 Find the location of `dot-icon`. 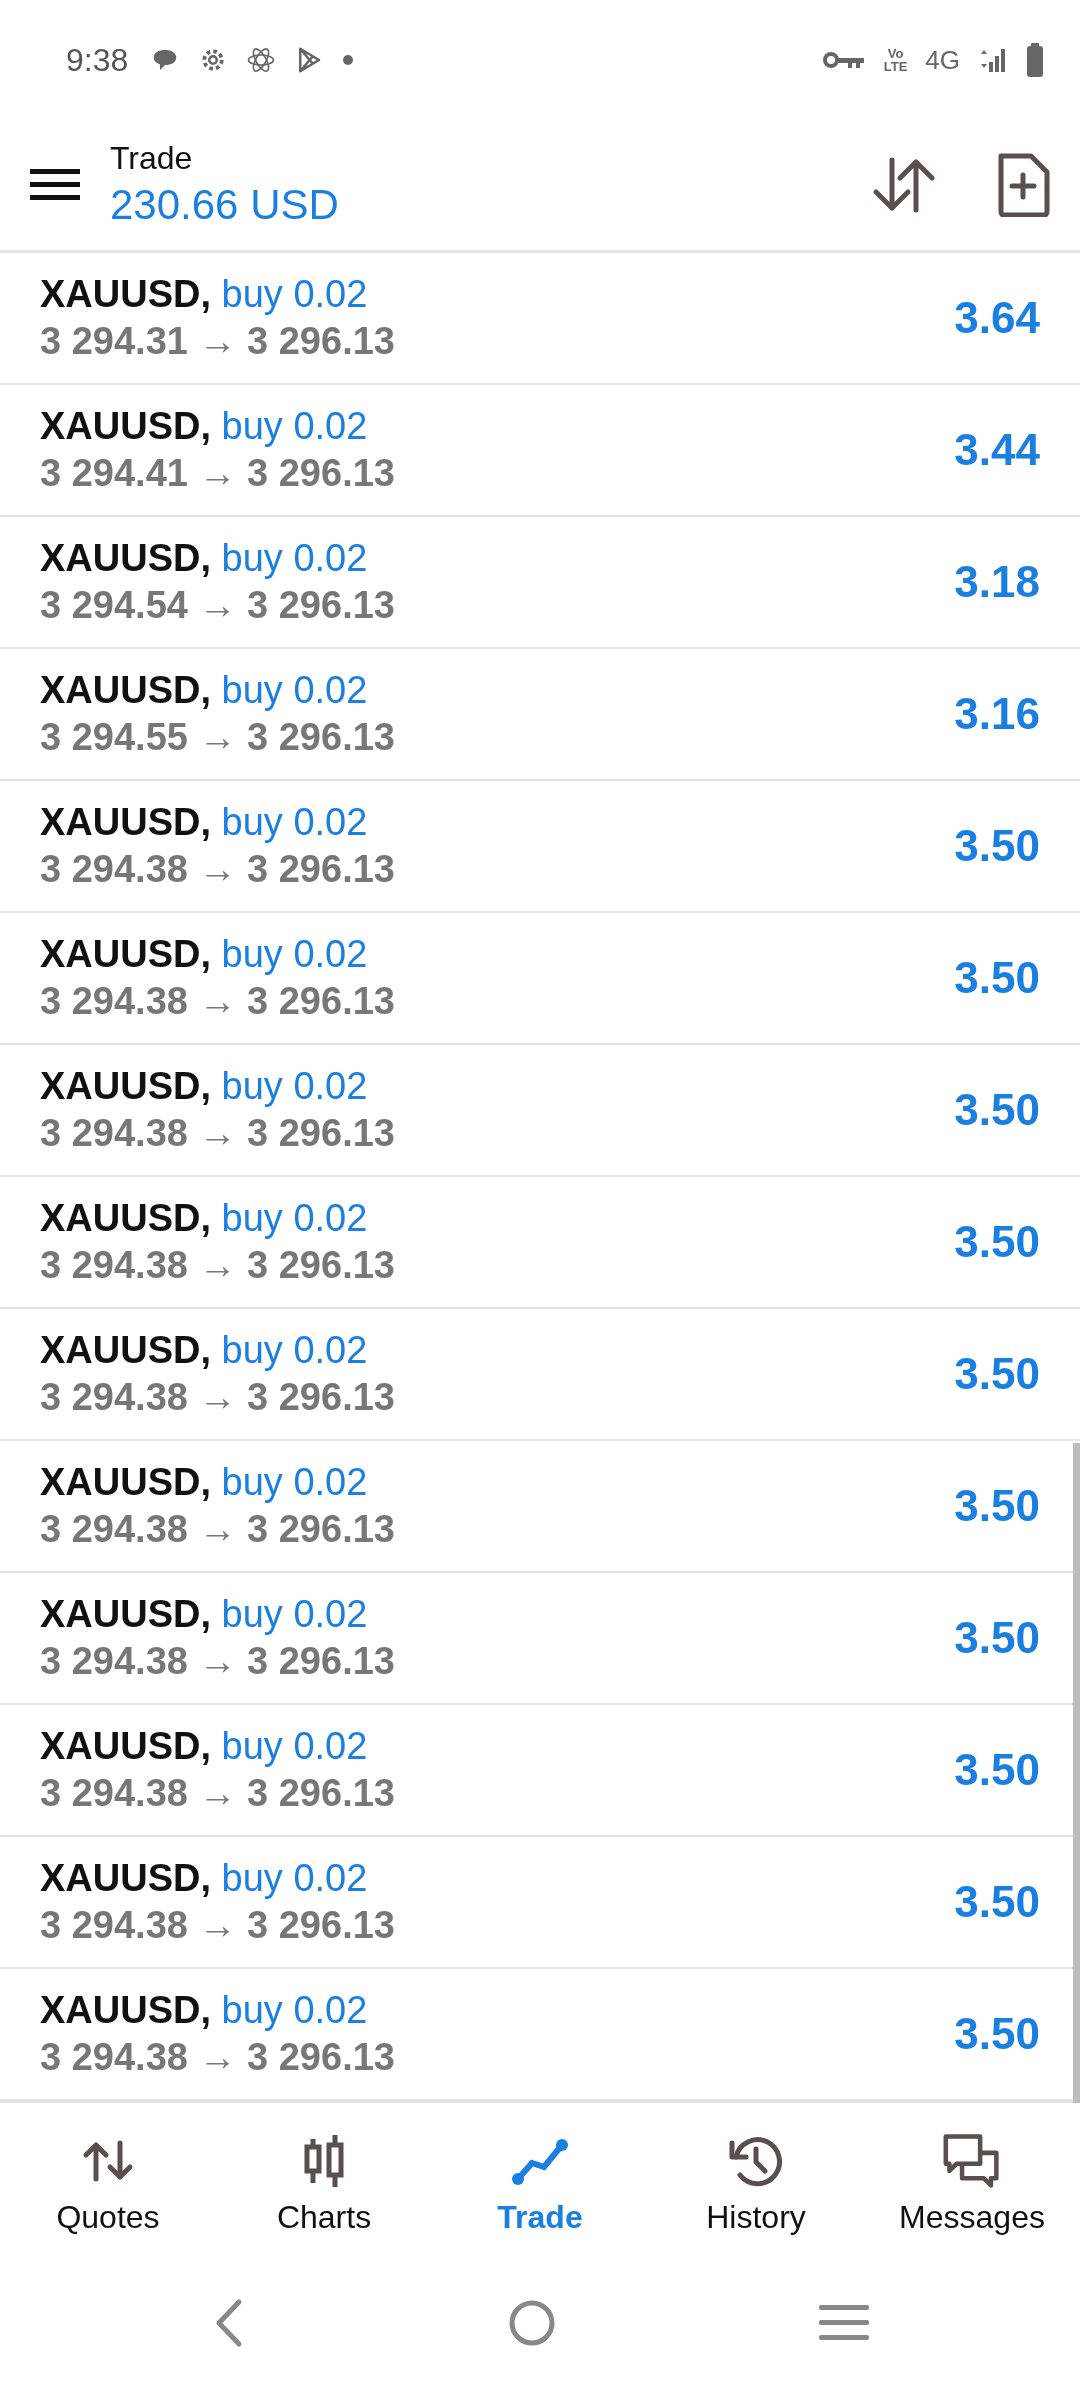

dot-icon is located at coordinates (348, 60).